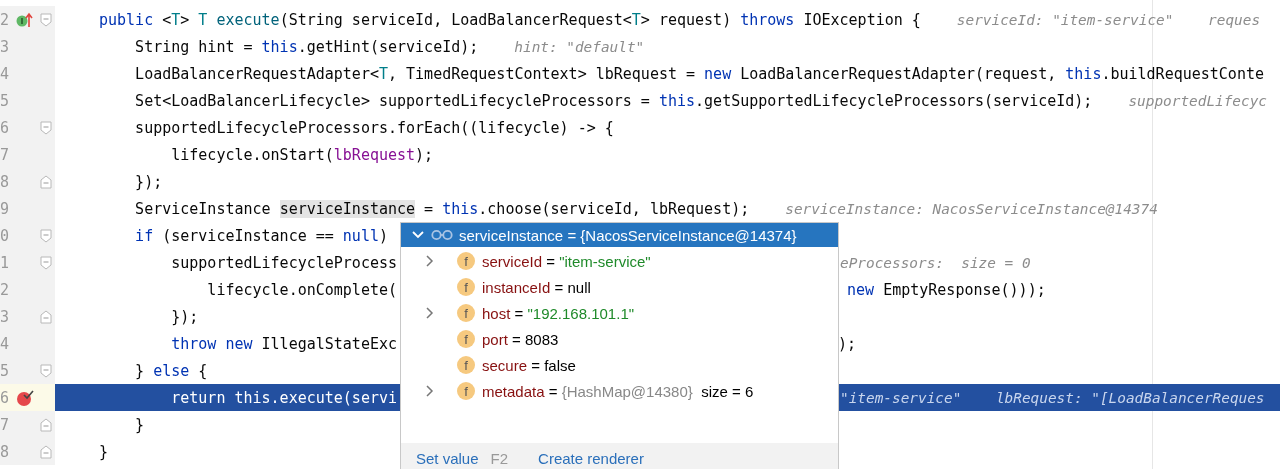 This screenshot has height=469, width=1280. What do you see at coordinates (1108, 19) in the screenshot?
I see `inline-hint: serviceId: "item-service" reques` at bounding box center [1108, 19].